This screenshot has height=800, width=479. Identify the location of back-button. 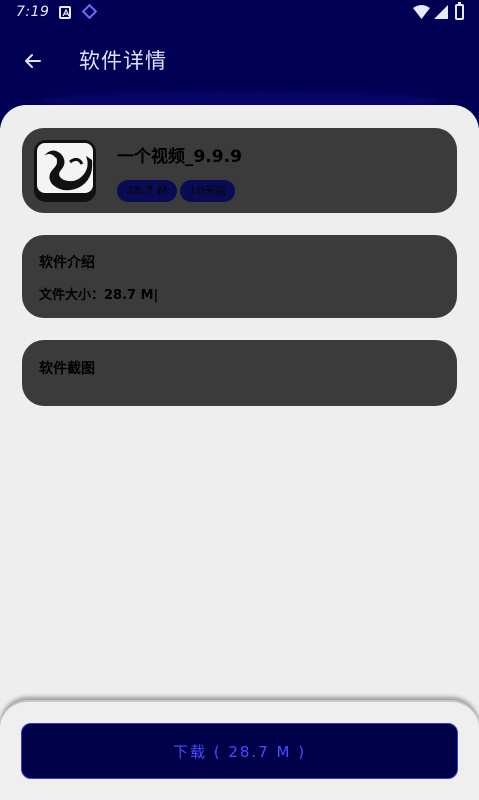
(33, 61).